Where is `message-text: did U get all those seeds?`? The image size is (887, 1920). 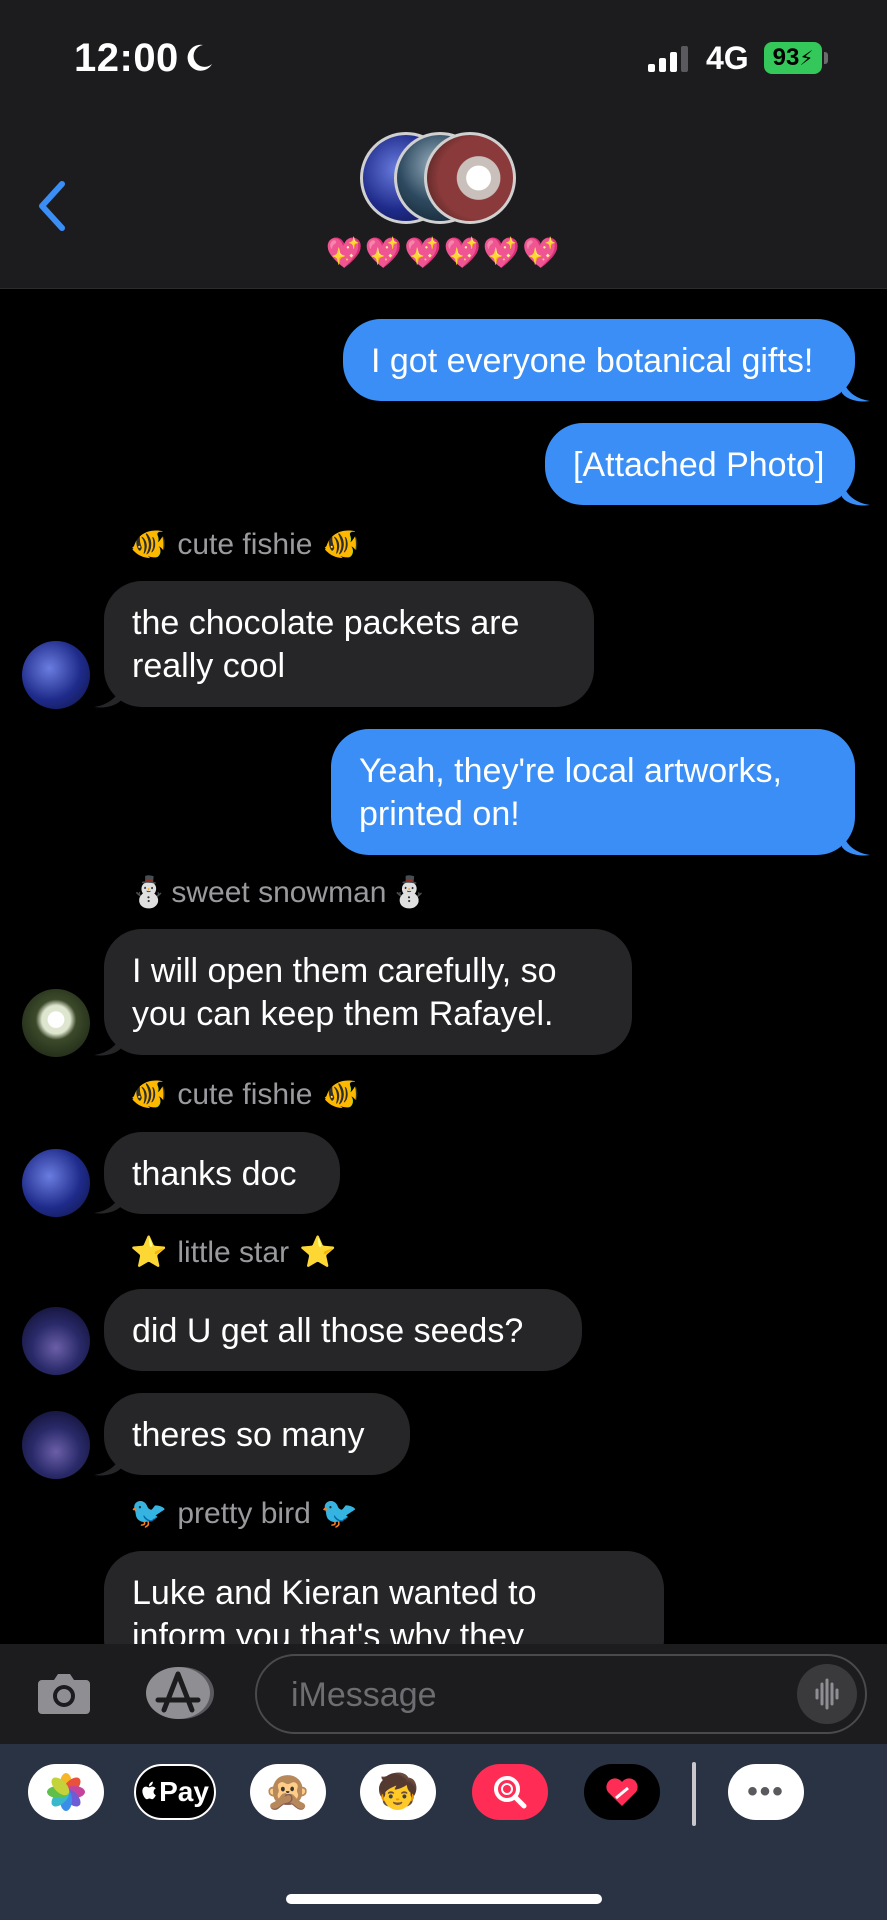 message-text: did U get all those seeds? is located at coordinates (328, 1331).